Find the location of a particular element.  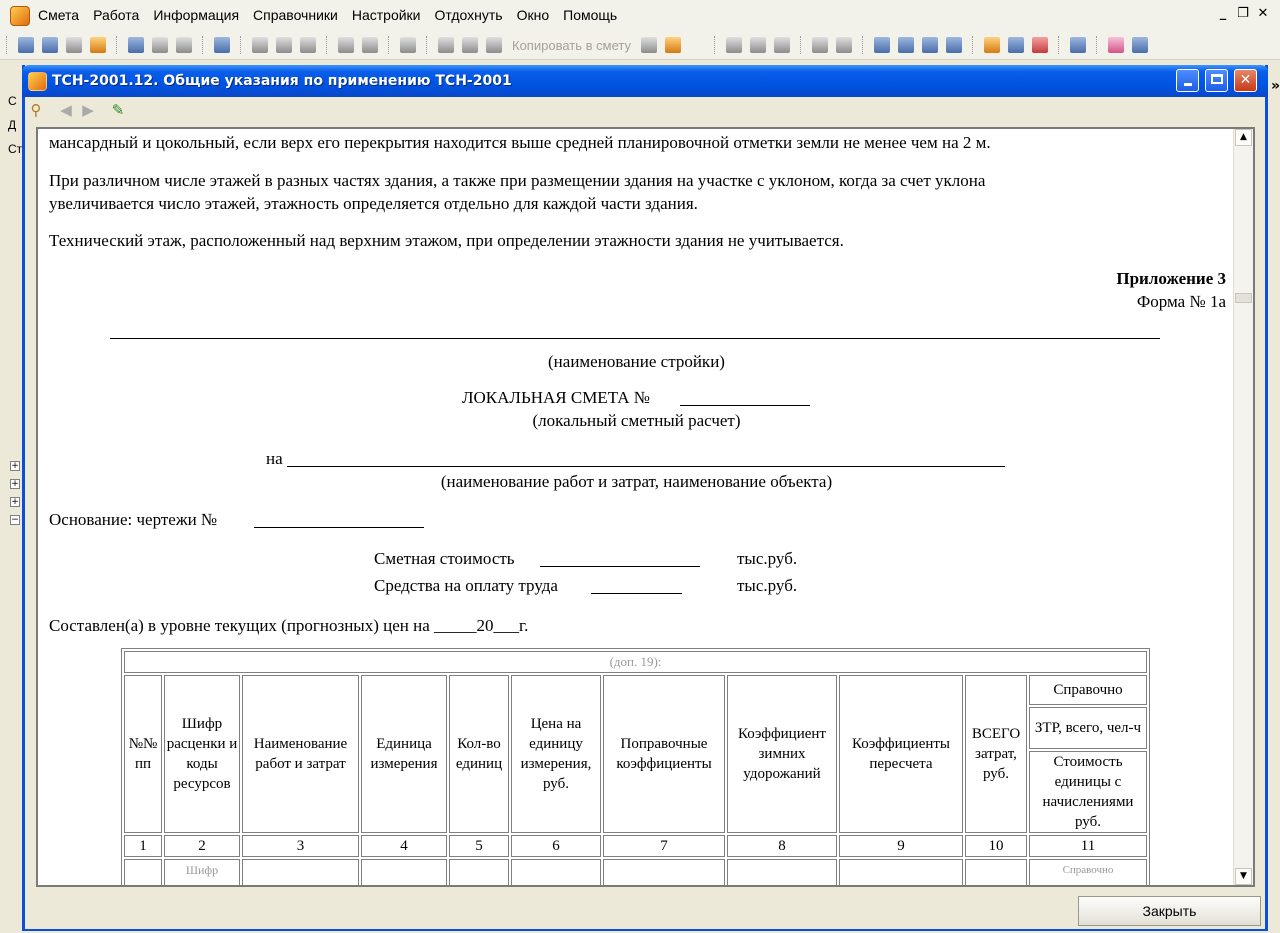

comment-icon is located at coordinates (308, 45).